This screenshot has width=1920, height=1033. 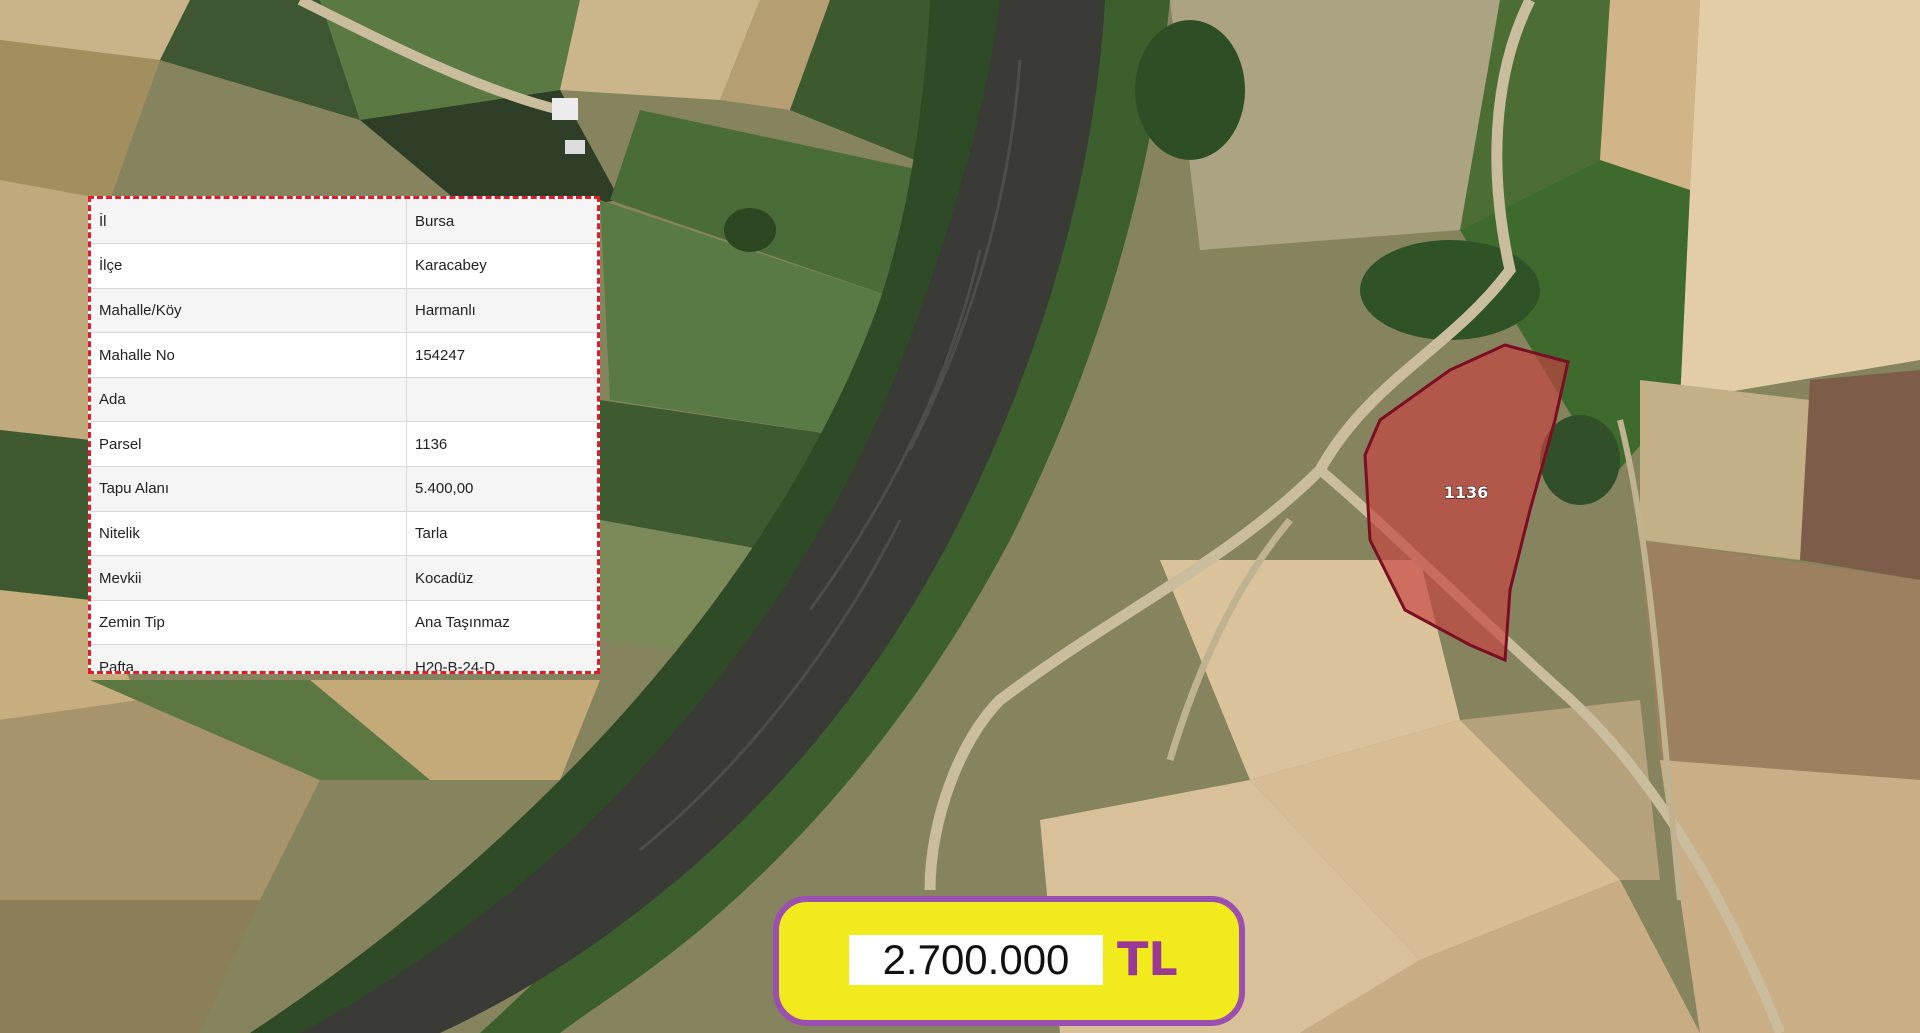 What do you see at coordinates (249, 533) in the screenshot?
I see `row-label: Nitelik` at bounding box center [249, 533].